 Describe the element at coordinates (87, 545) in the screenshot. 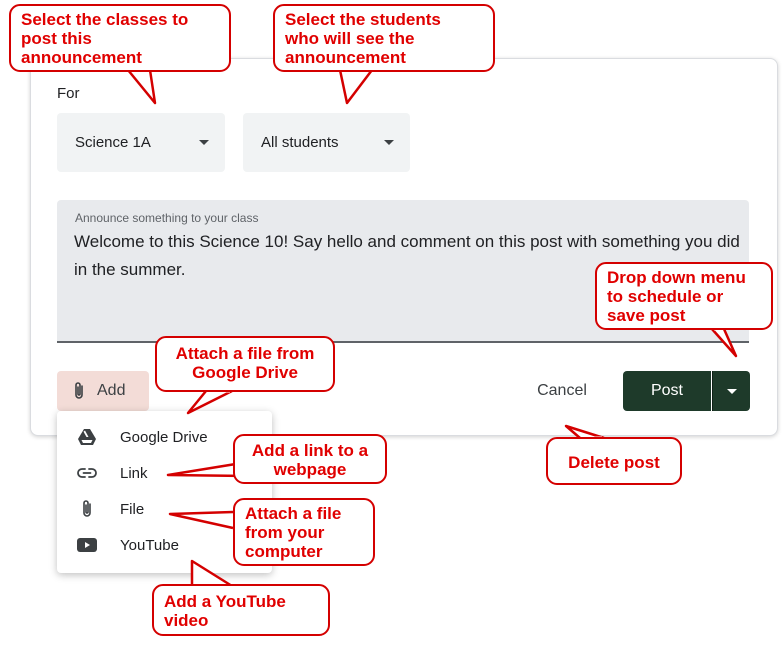

I see `youtube-icon` at that location.